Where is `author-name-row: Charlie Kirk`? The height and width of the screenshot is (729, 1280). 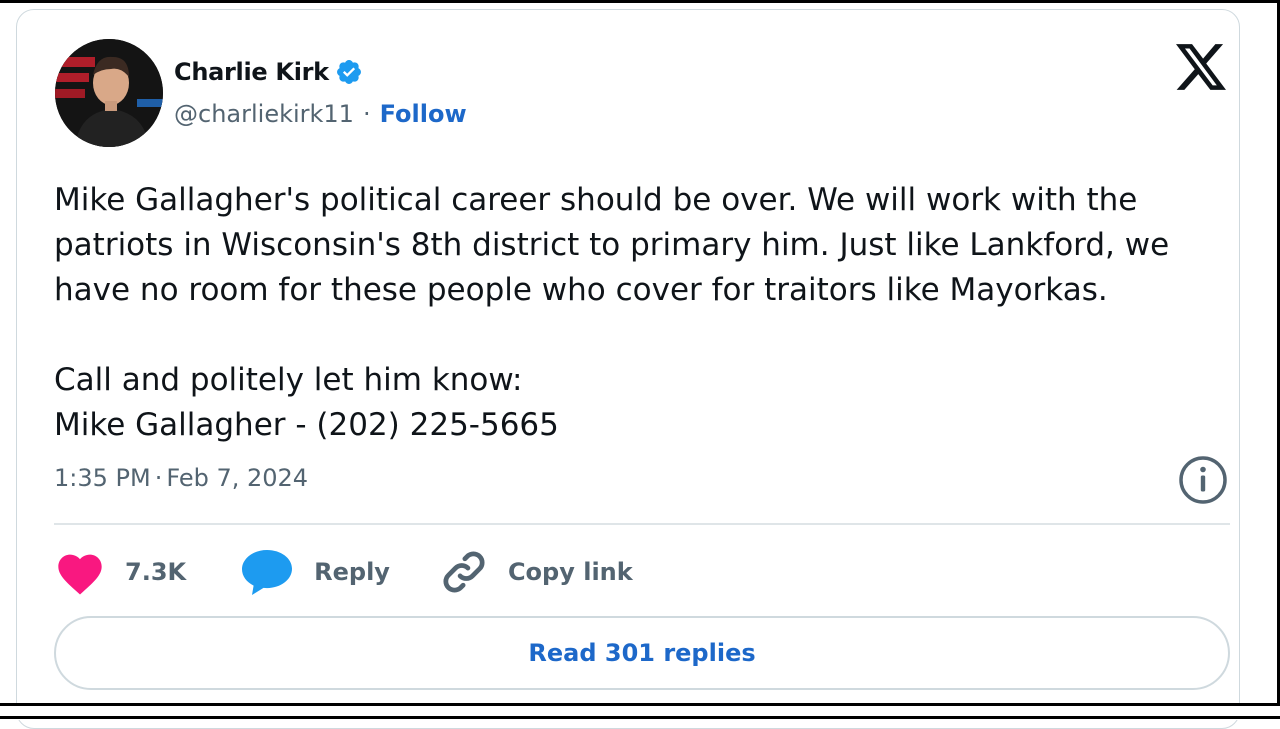 author-name-row: Charlie Kirk is located at coordinates (268, 72).